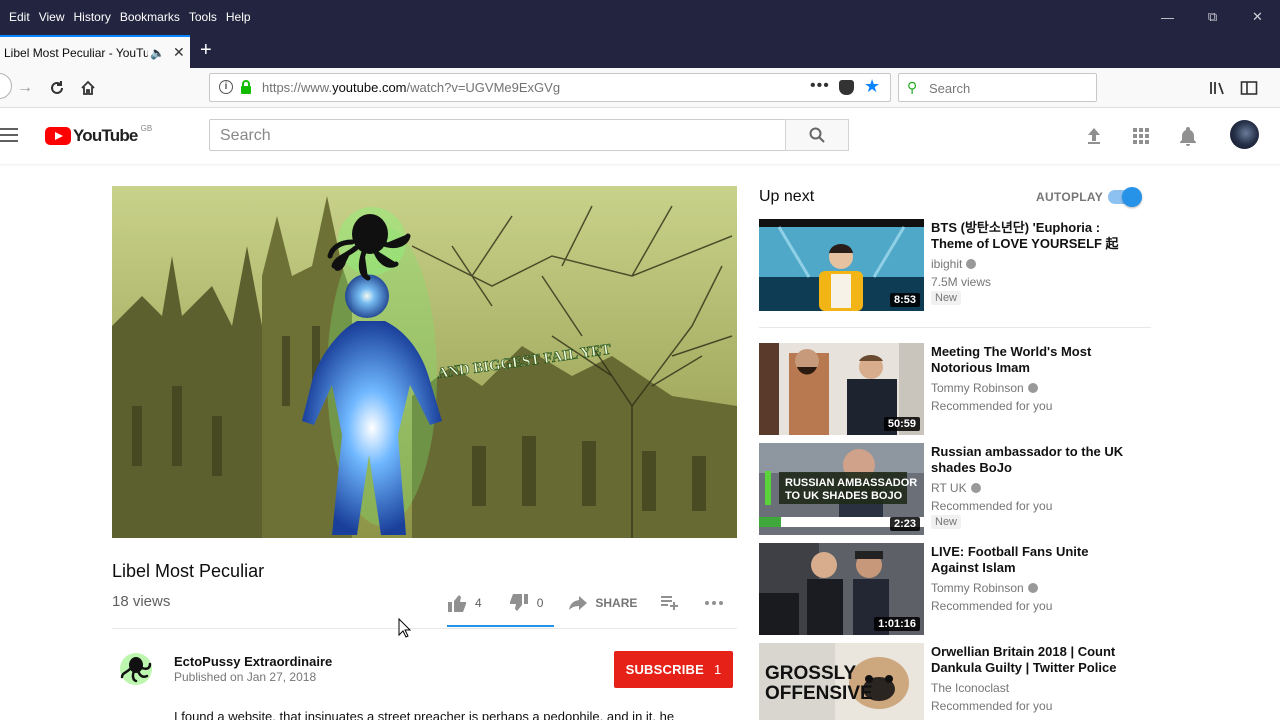 This screenshot has height=720, width=1280. What do you see at coordinates (9, 135) in the screenshot?
I see `menu-icon` at bounding box center [9, 135].